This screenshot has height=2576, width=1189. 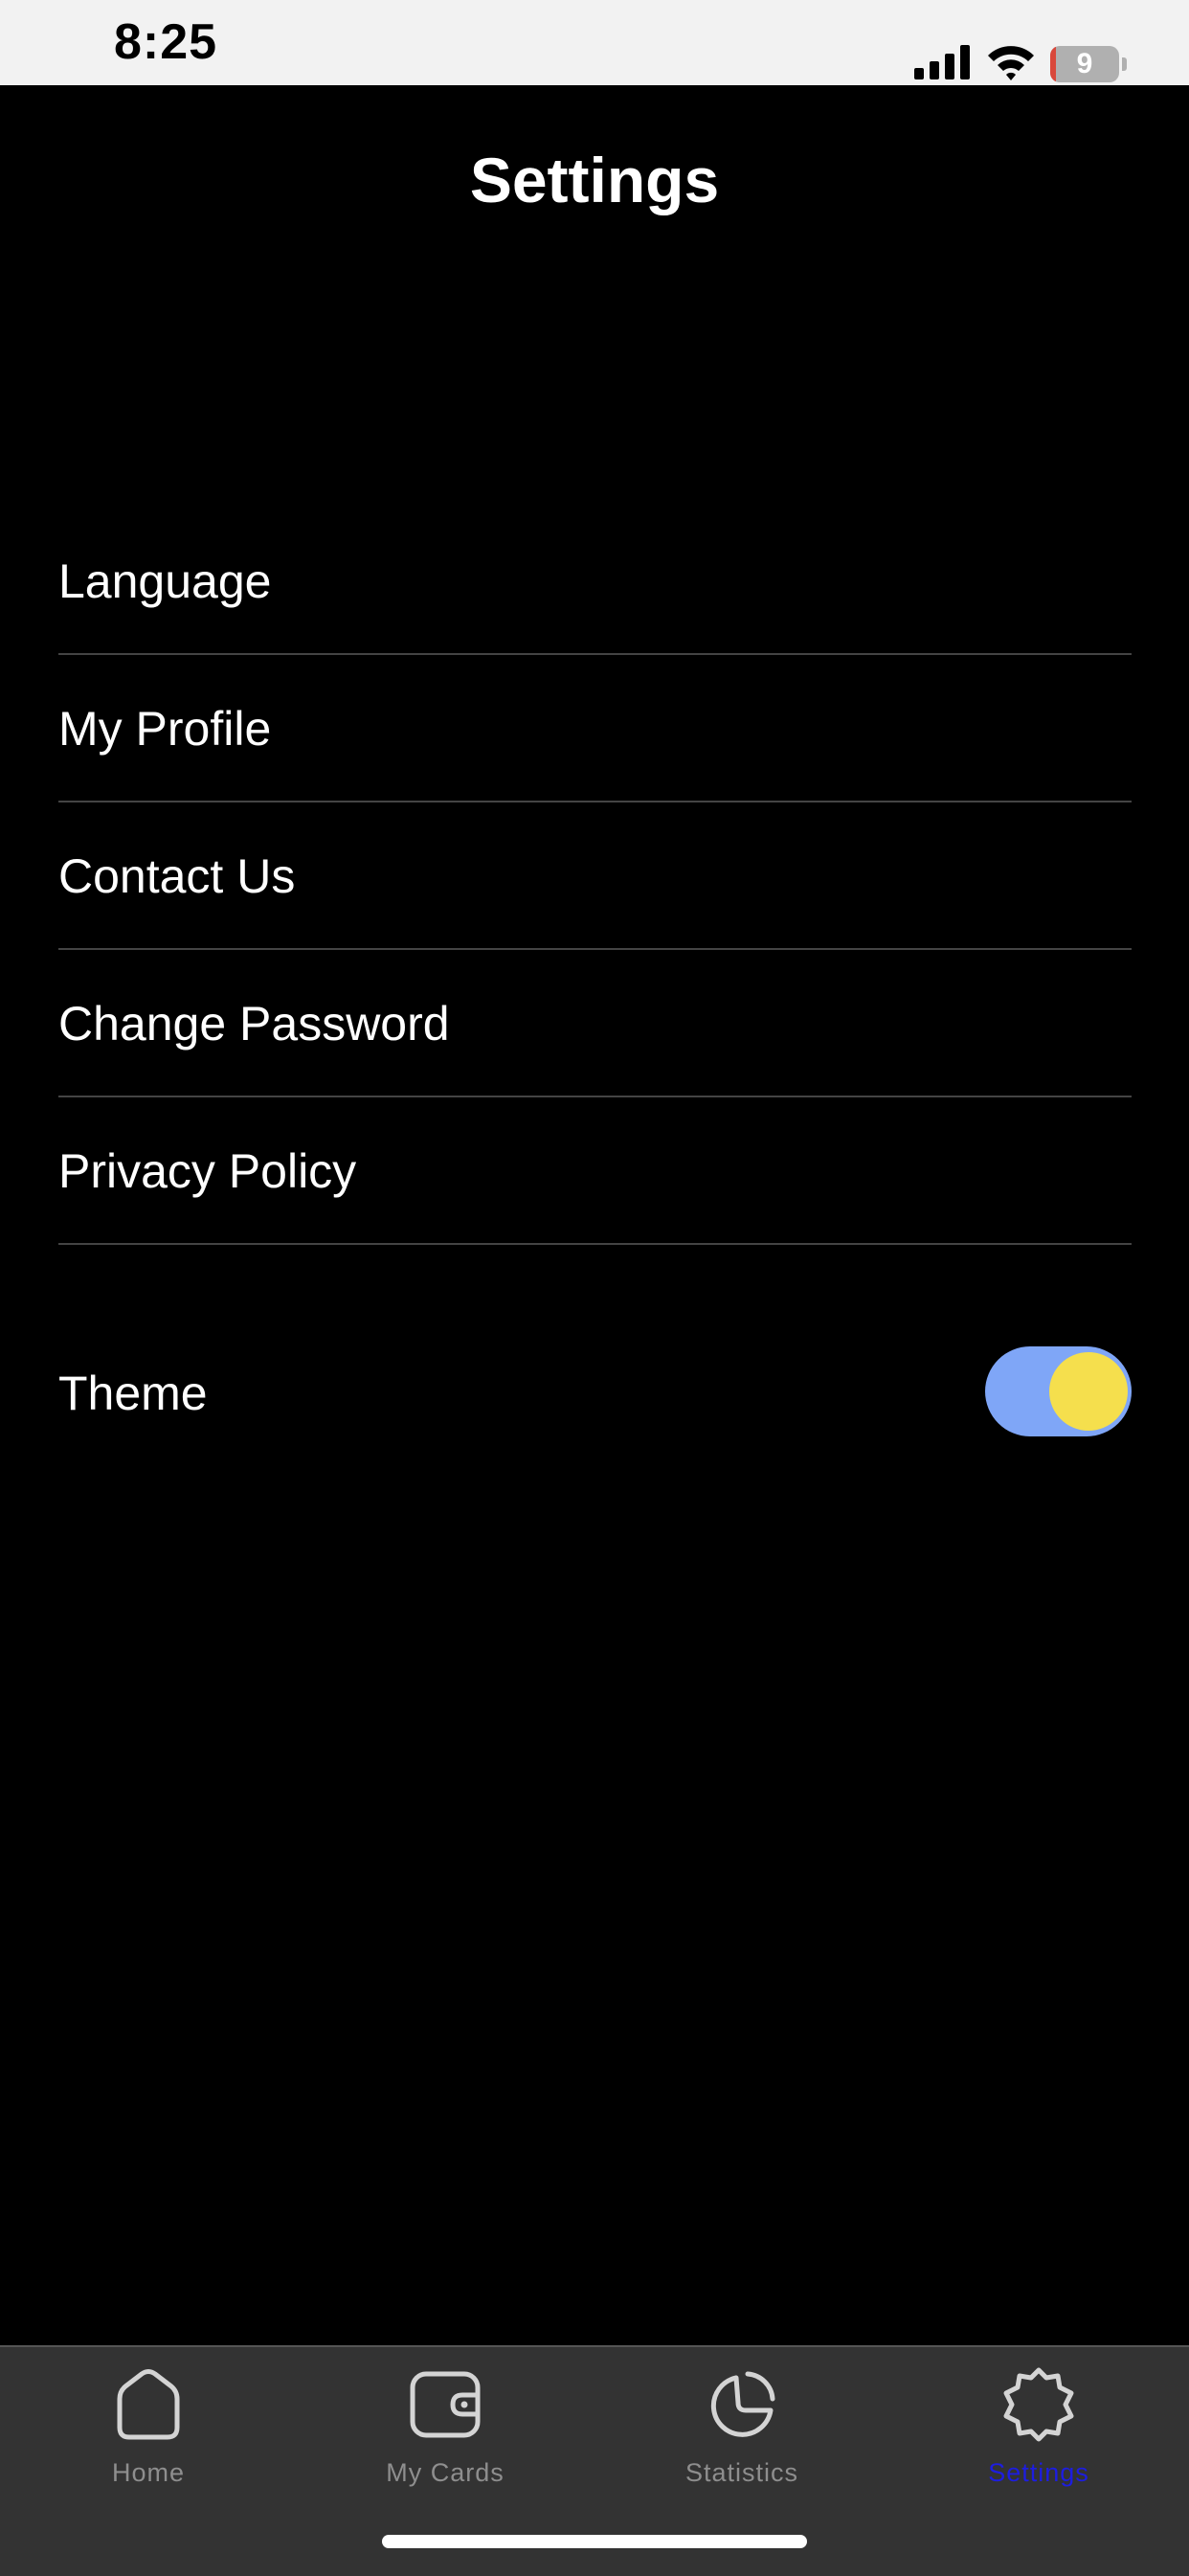 I want to click on wallet-icon, so click(x=445, y=2404).